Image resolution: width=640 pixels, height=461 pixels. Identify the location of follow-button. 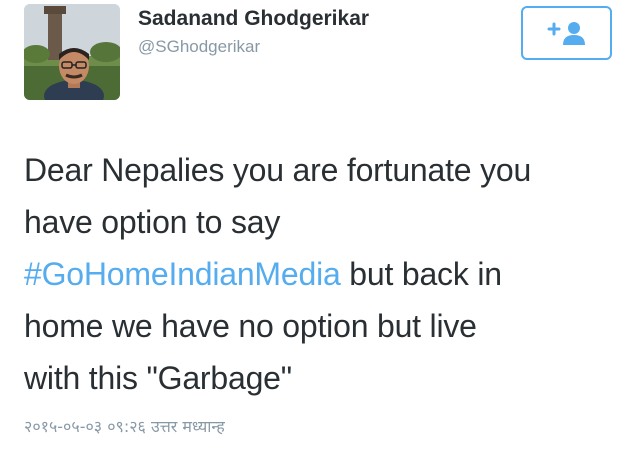
(566, 33).